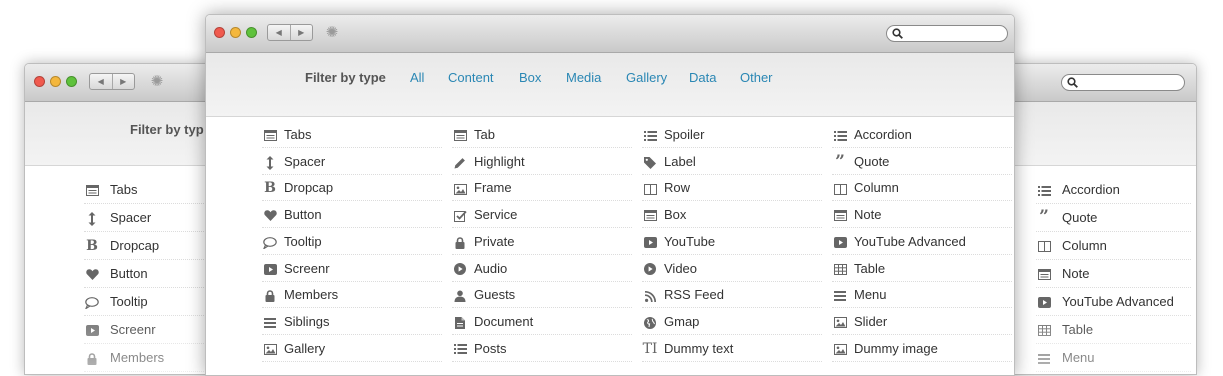 This screenshot has width=1223, height=376. Describe the element at coordinates (732, 242) in the screenshot. I see `list-item: YouTube` at that location.